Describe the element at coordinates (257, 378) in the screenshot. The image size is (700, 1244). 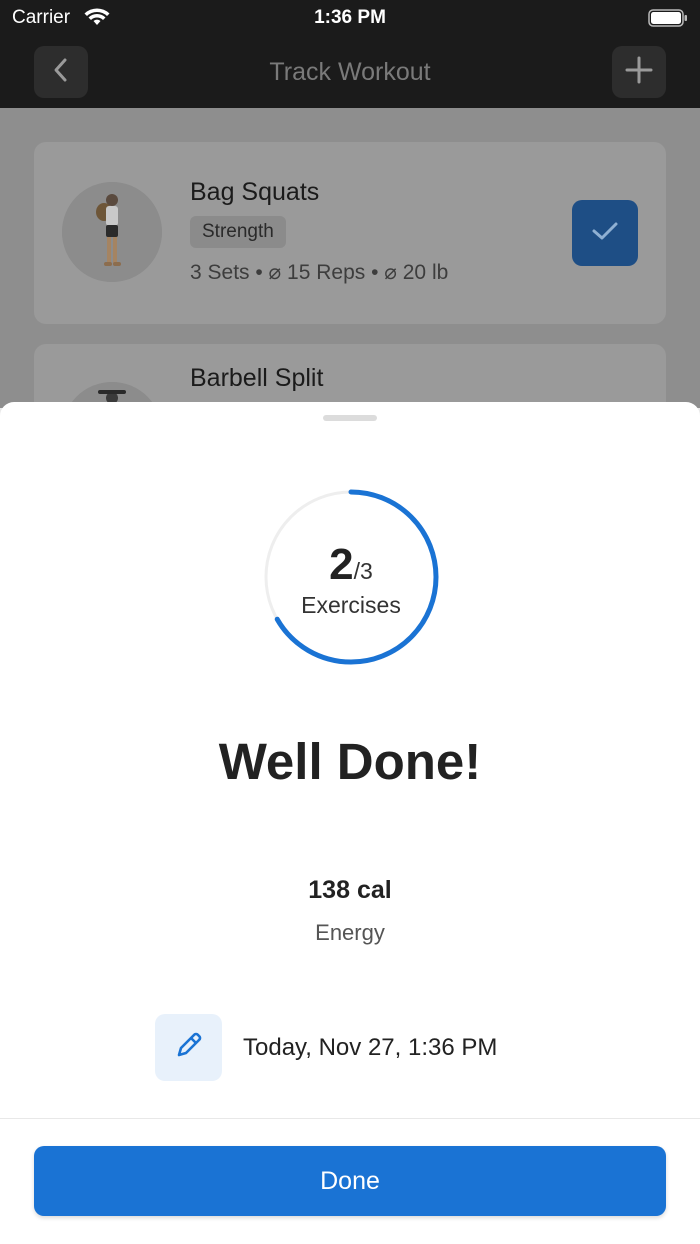
I see `exercise-title: Barbell Split` at that location.